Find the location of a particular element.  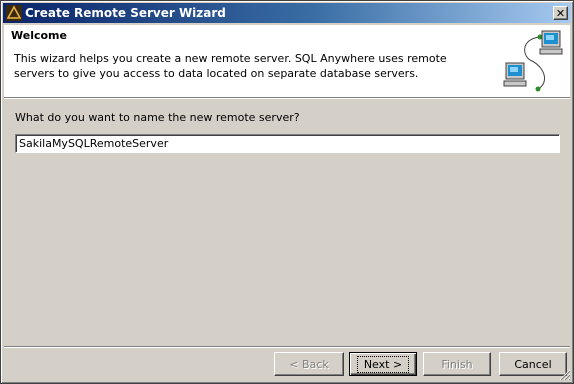

back-button: < Back is located at coordinates (309, 364).